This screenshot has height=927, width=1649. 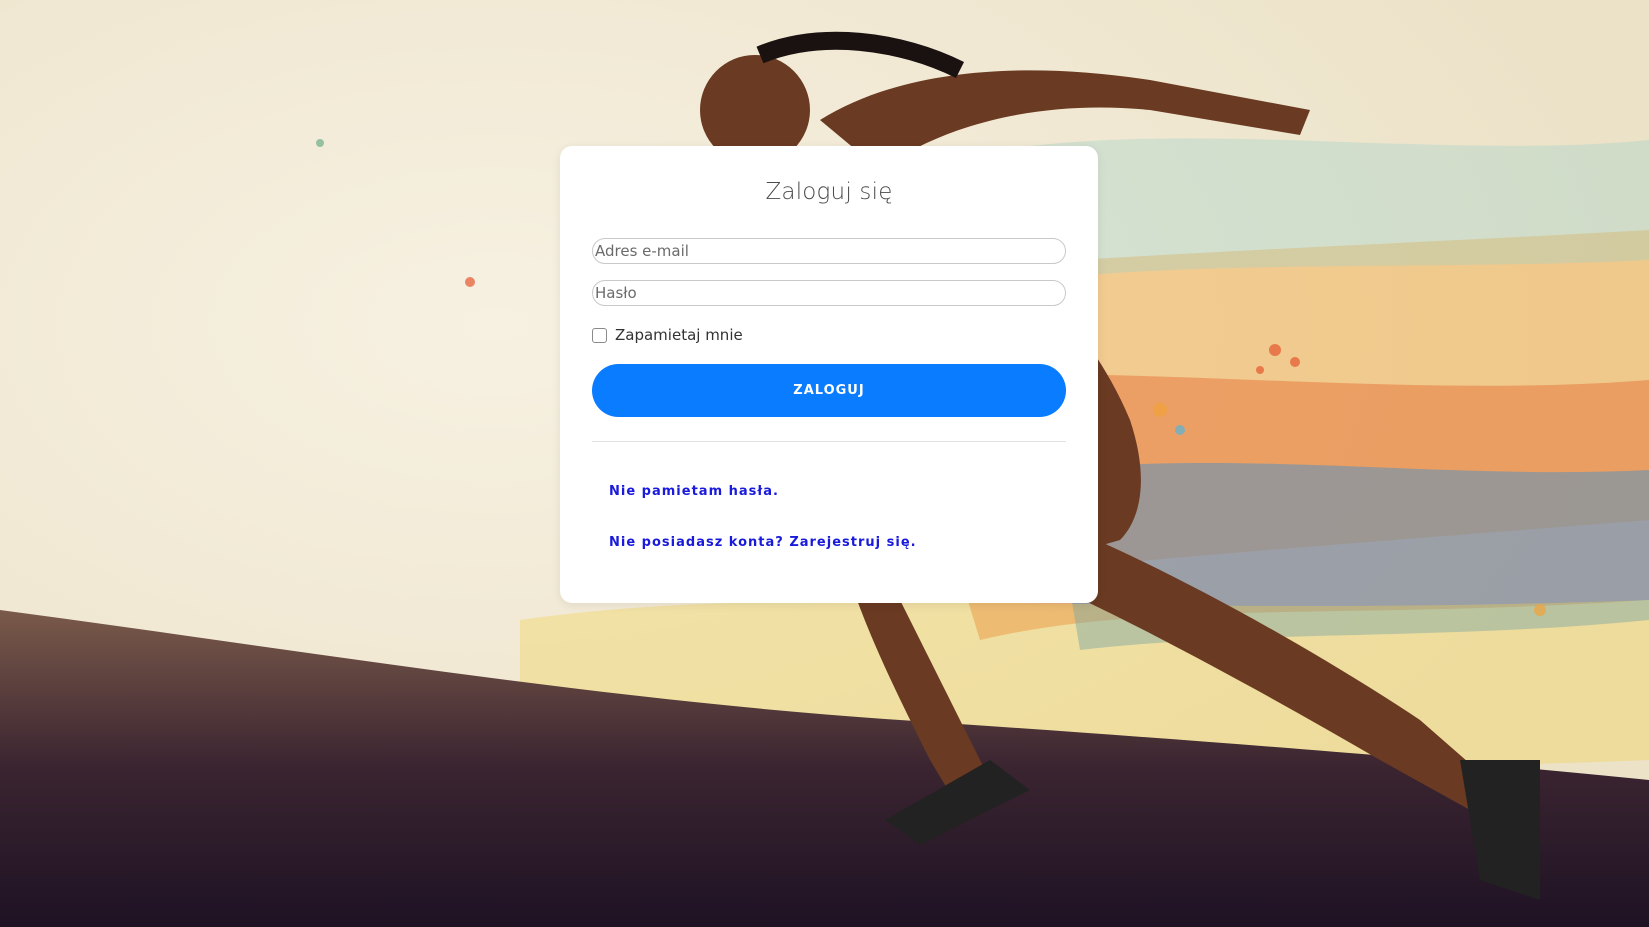 I want to click on remember-me-row: Zapamietaj mnie, so click(x=829, y=335).